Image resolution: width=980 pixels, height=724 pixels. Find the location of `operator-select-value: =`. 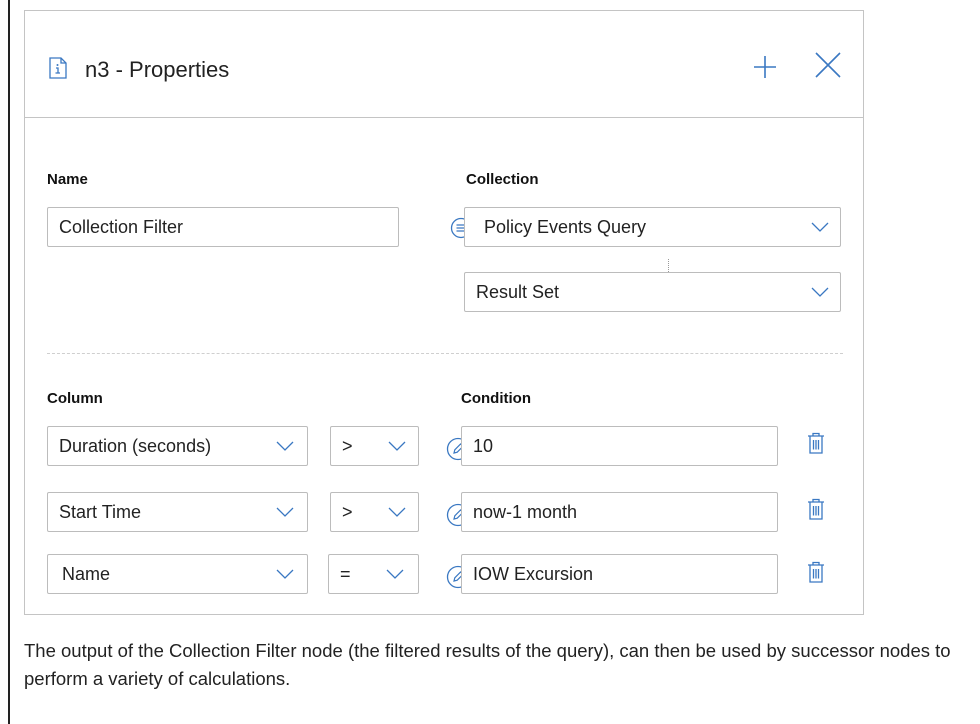

operator-select-value: = is located at coordinates (345, 574).